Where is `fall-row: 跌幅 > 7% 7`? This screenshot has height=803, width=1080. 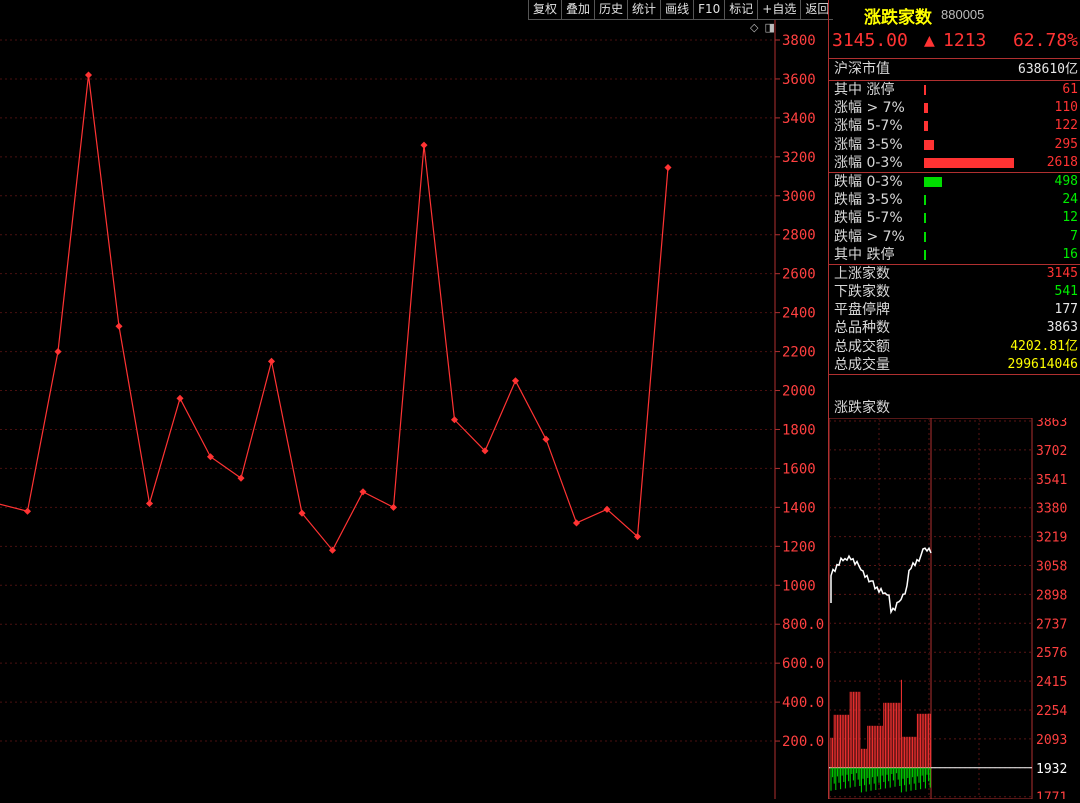
fall-row: 跌幅 > 7% 7 is located at coordinates (954, 237).